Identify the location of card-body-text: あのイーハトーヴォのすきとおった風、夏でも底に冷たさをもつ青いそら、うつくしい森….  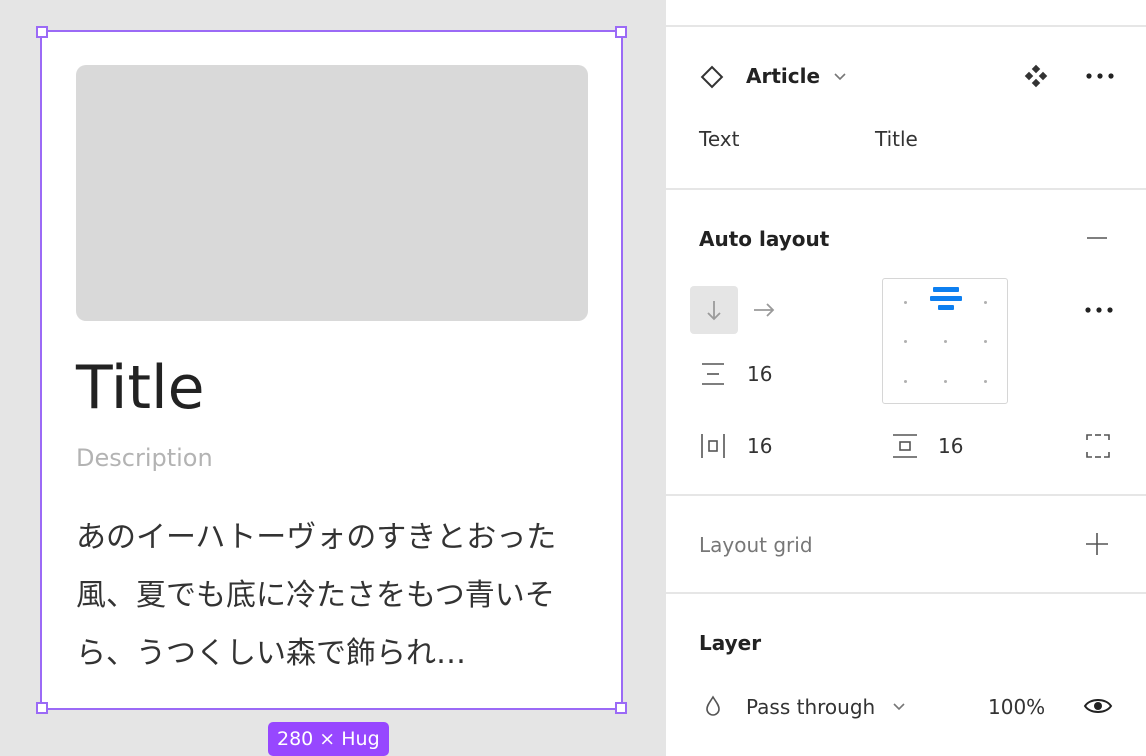
(332, 596).